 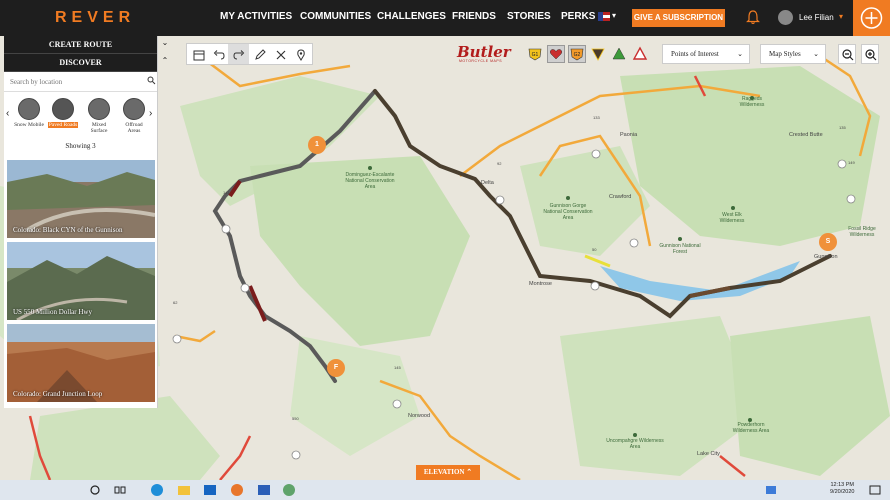 What do you see at coordinates (862, 232) in the screenshot?
I see `area-label: Fossil Ridge Wilderness` at bounding box center [862, 232].